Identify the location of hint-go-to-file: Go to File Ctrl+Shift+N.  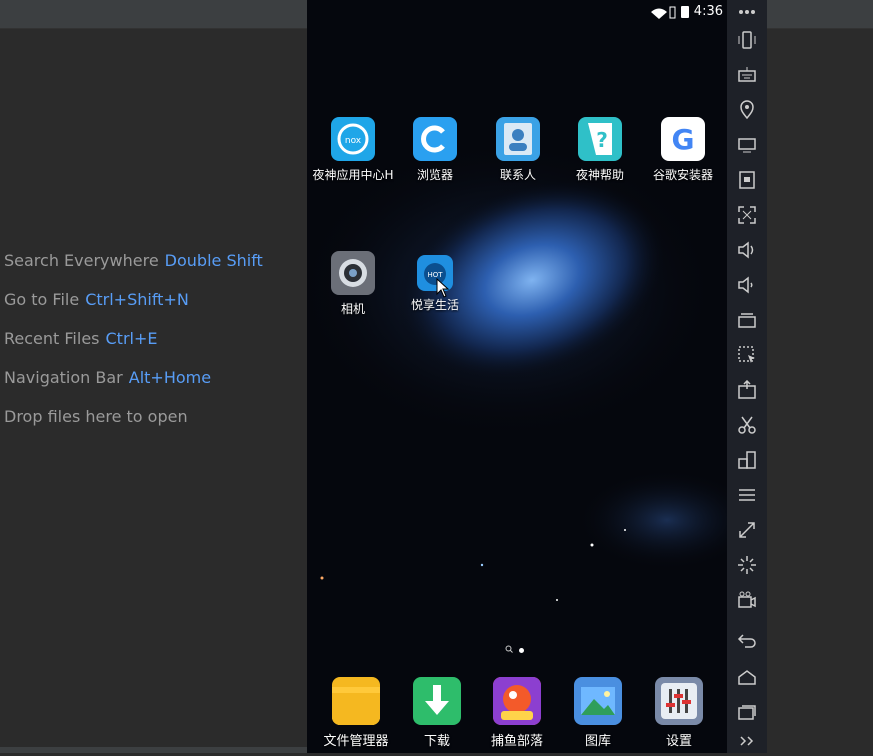
(133, 308).